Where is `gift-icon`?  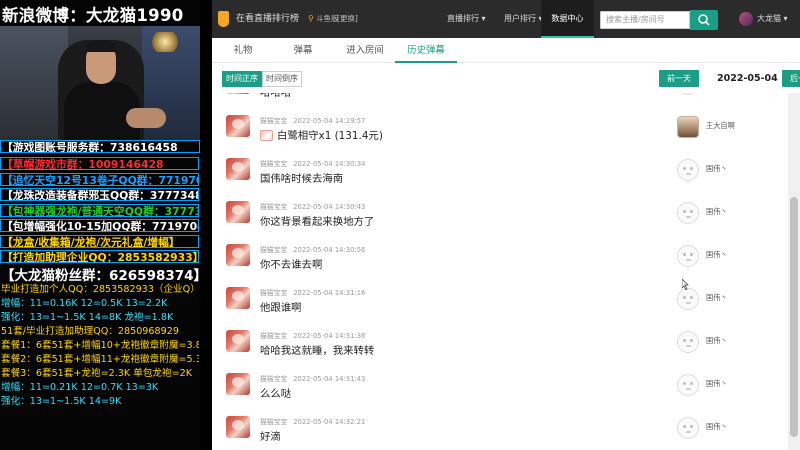
gift-icon is located at coordinates (266, 135).